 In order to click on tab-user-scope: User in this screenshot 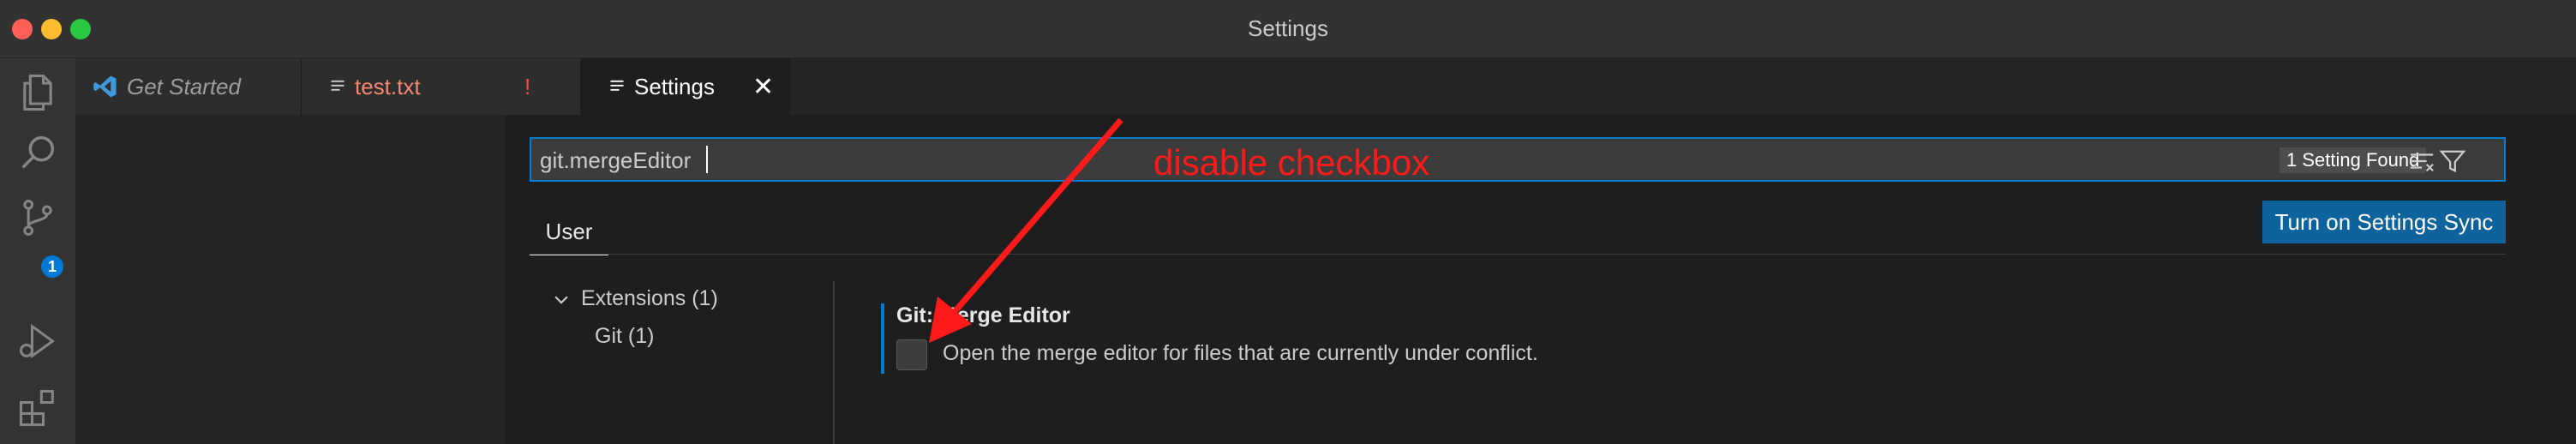, I will do `click(569, 232)`.